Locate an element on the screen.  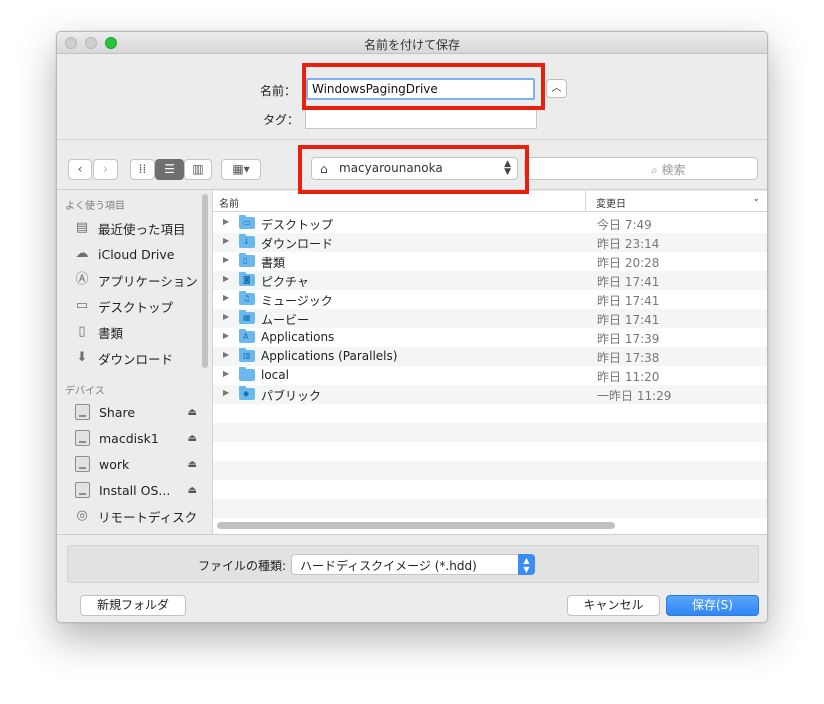
file-name: ダウンロード is located at coordinates (297, 244).